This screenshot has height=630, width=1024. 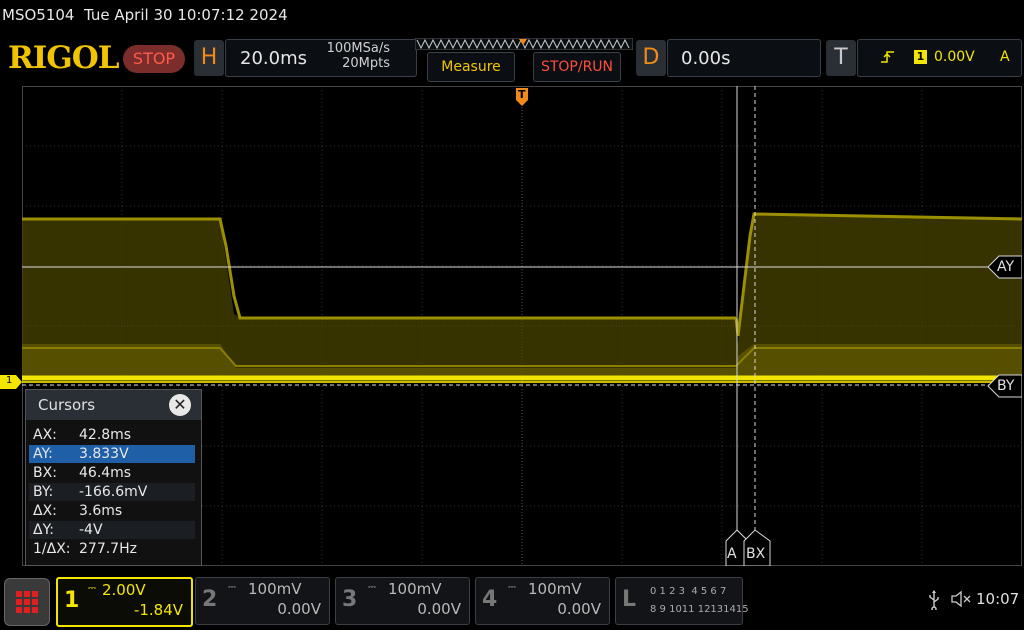 I want to click on usb-icon, so click(x=934, y=600).